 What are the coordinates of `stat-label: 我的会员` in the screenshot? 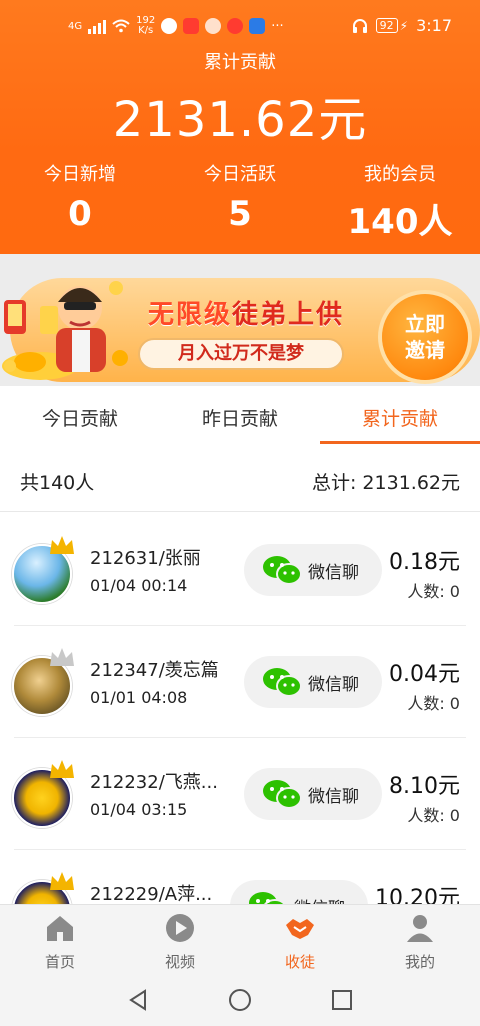 It's located at (400, 174).